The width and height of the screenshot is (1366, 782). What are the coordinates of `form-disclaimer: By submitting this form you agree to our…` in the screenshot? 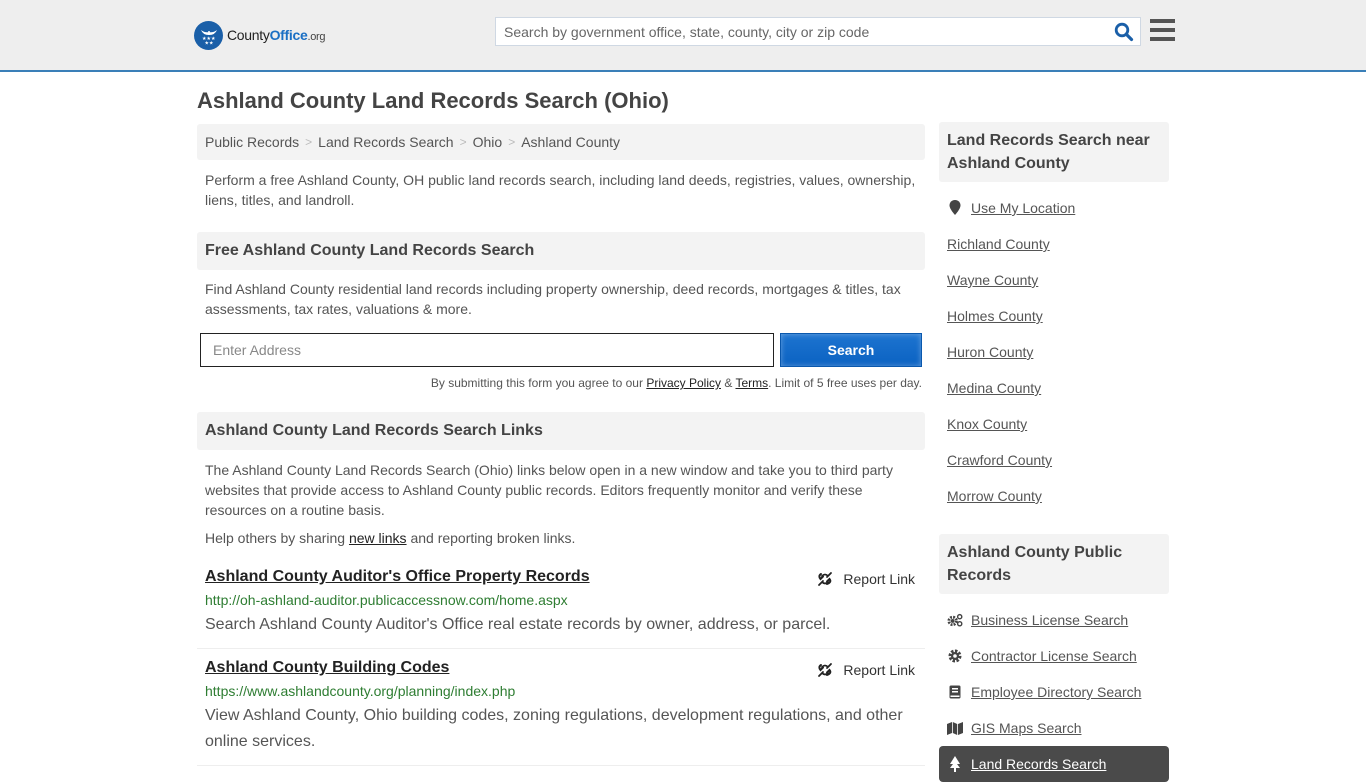 It's located at (676, 383).